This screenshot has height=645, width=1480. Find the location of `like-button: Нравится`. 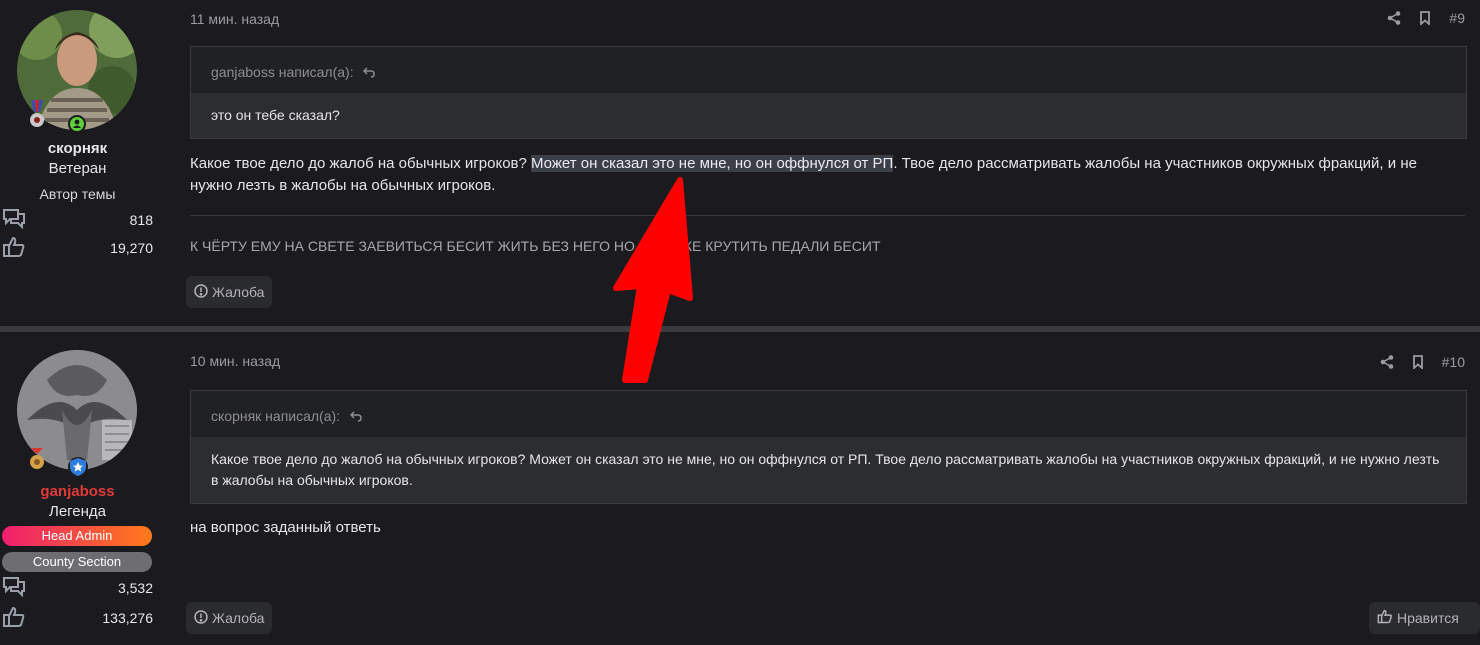

like-button: Нравится is located at coordinates (1424, 618).